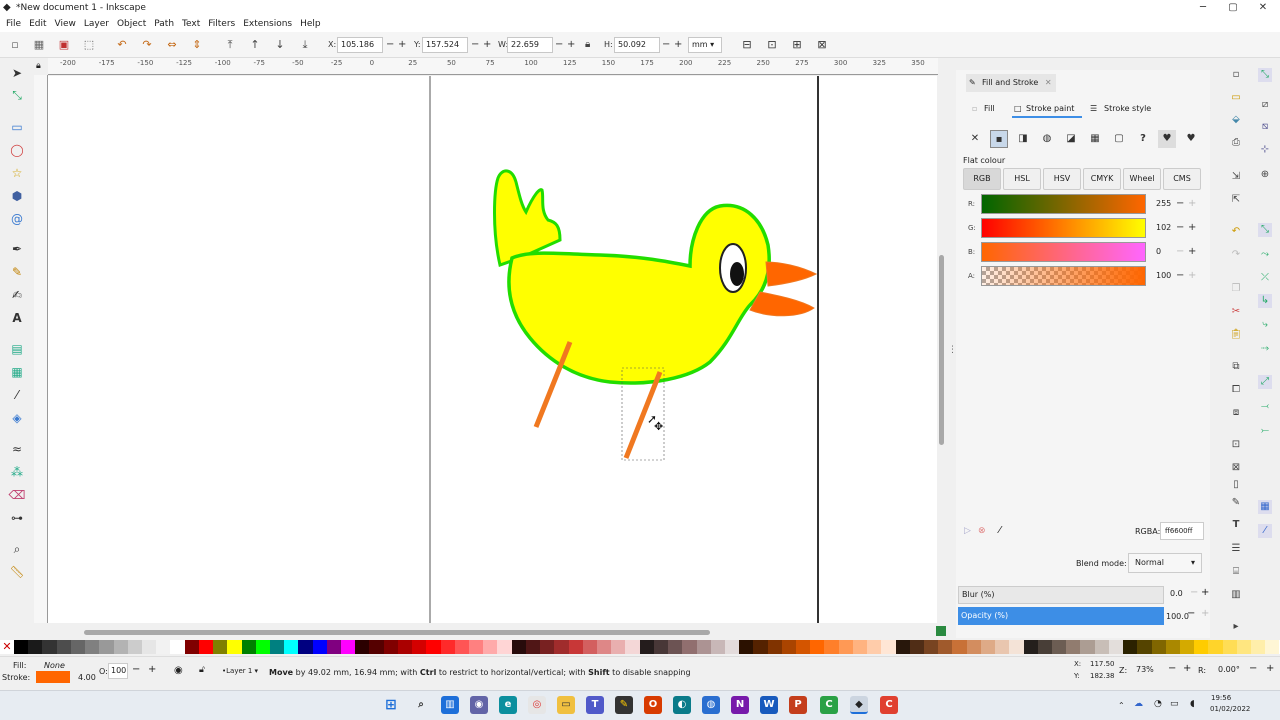 The width and height of the screenshot is (1280, 720). I want to click on fill-stroke-tab: ✎ Fill and Stroke ✕, so click(1011, 83).